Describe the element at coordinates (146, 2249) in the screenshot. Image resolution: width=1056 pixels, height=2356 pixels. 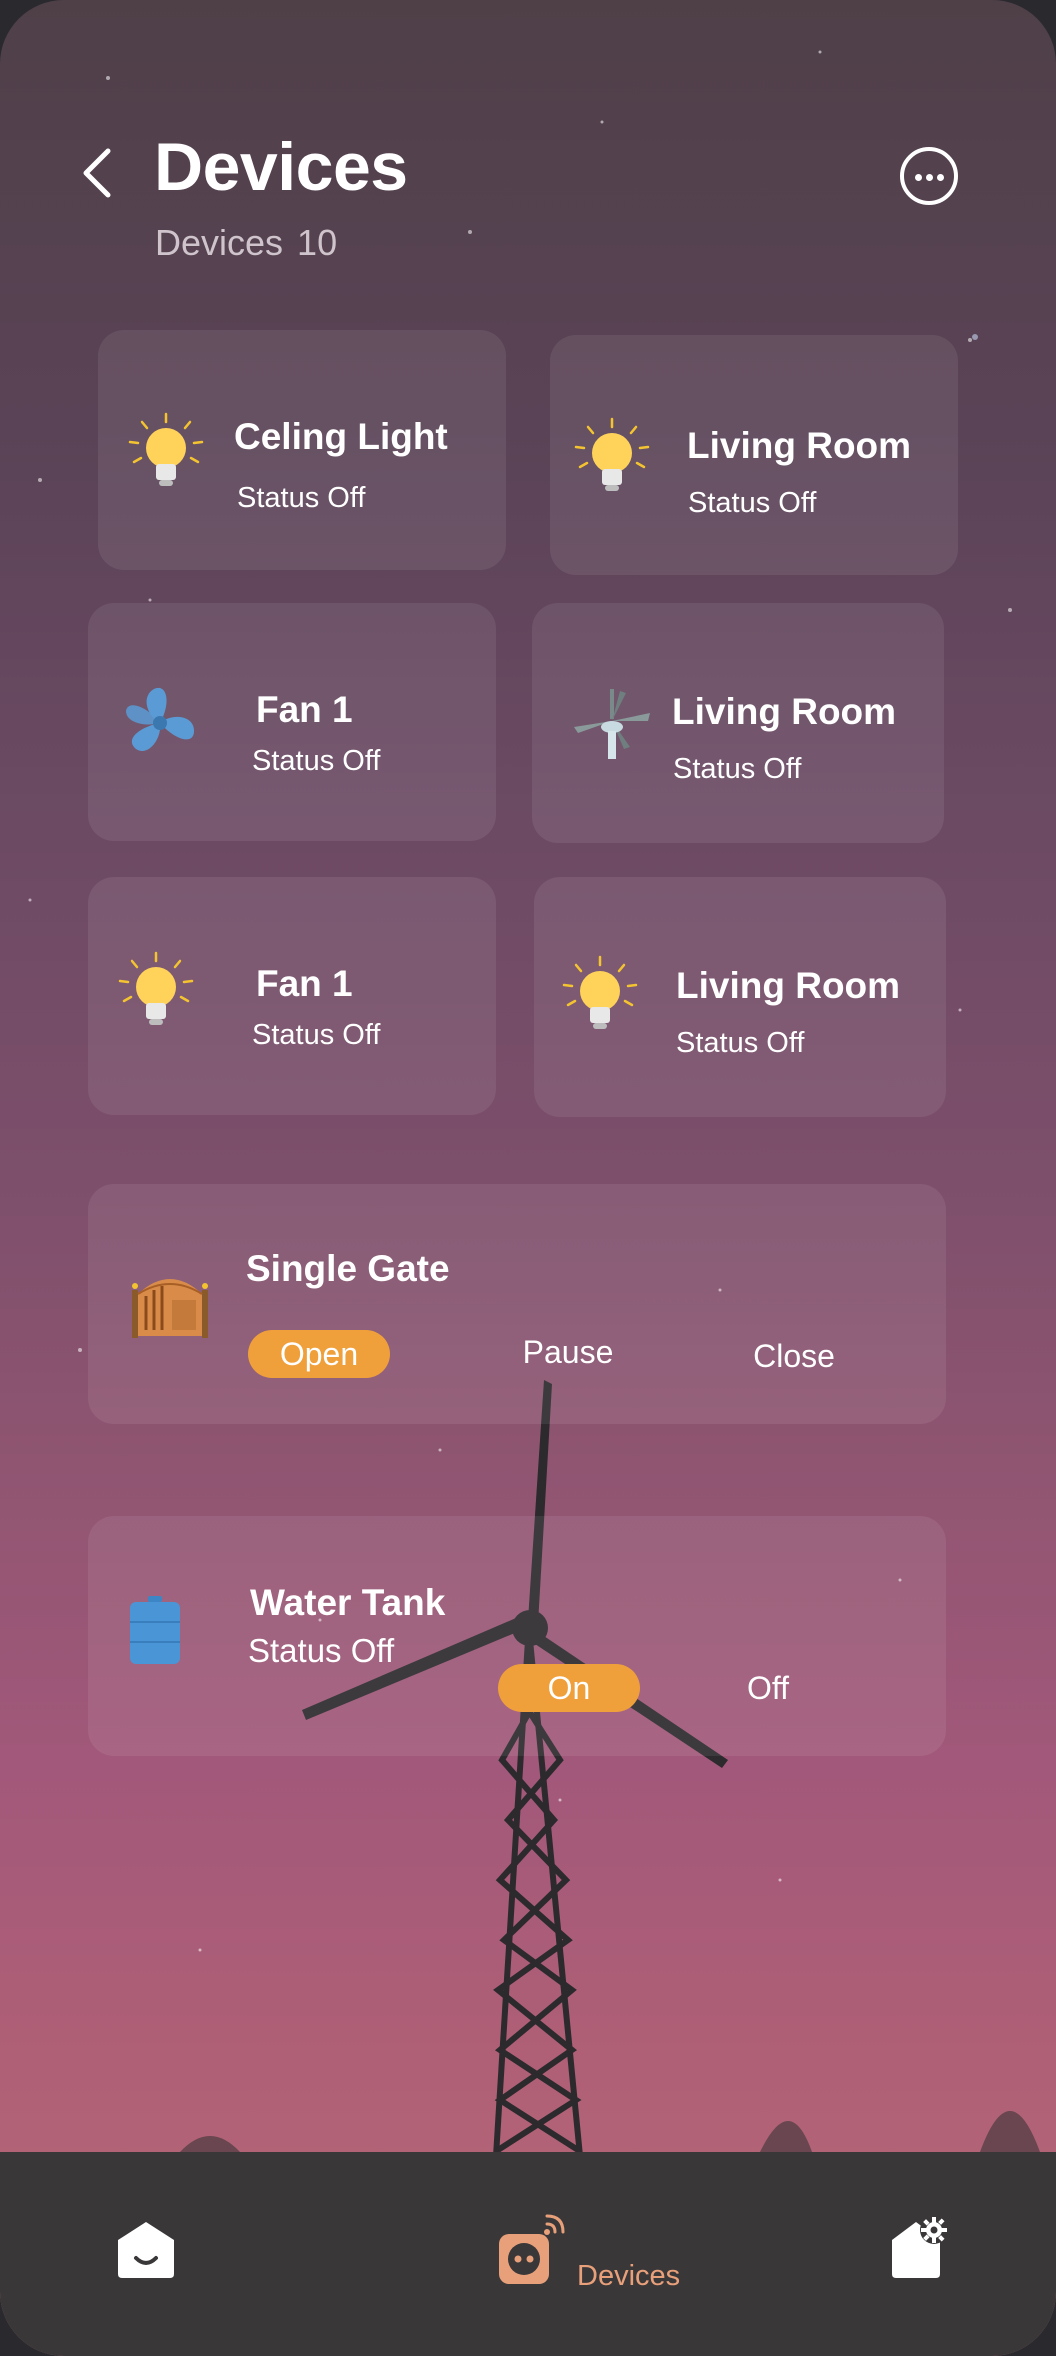
I see `home-icon` at that location.